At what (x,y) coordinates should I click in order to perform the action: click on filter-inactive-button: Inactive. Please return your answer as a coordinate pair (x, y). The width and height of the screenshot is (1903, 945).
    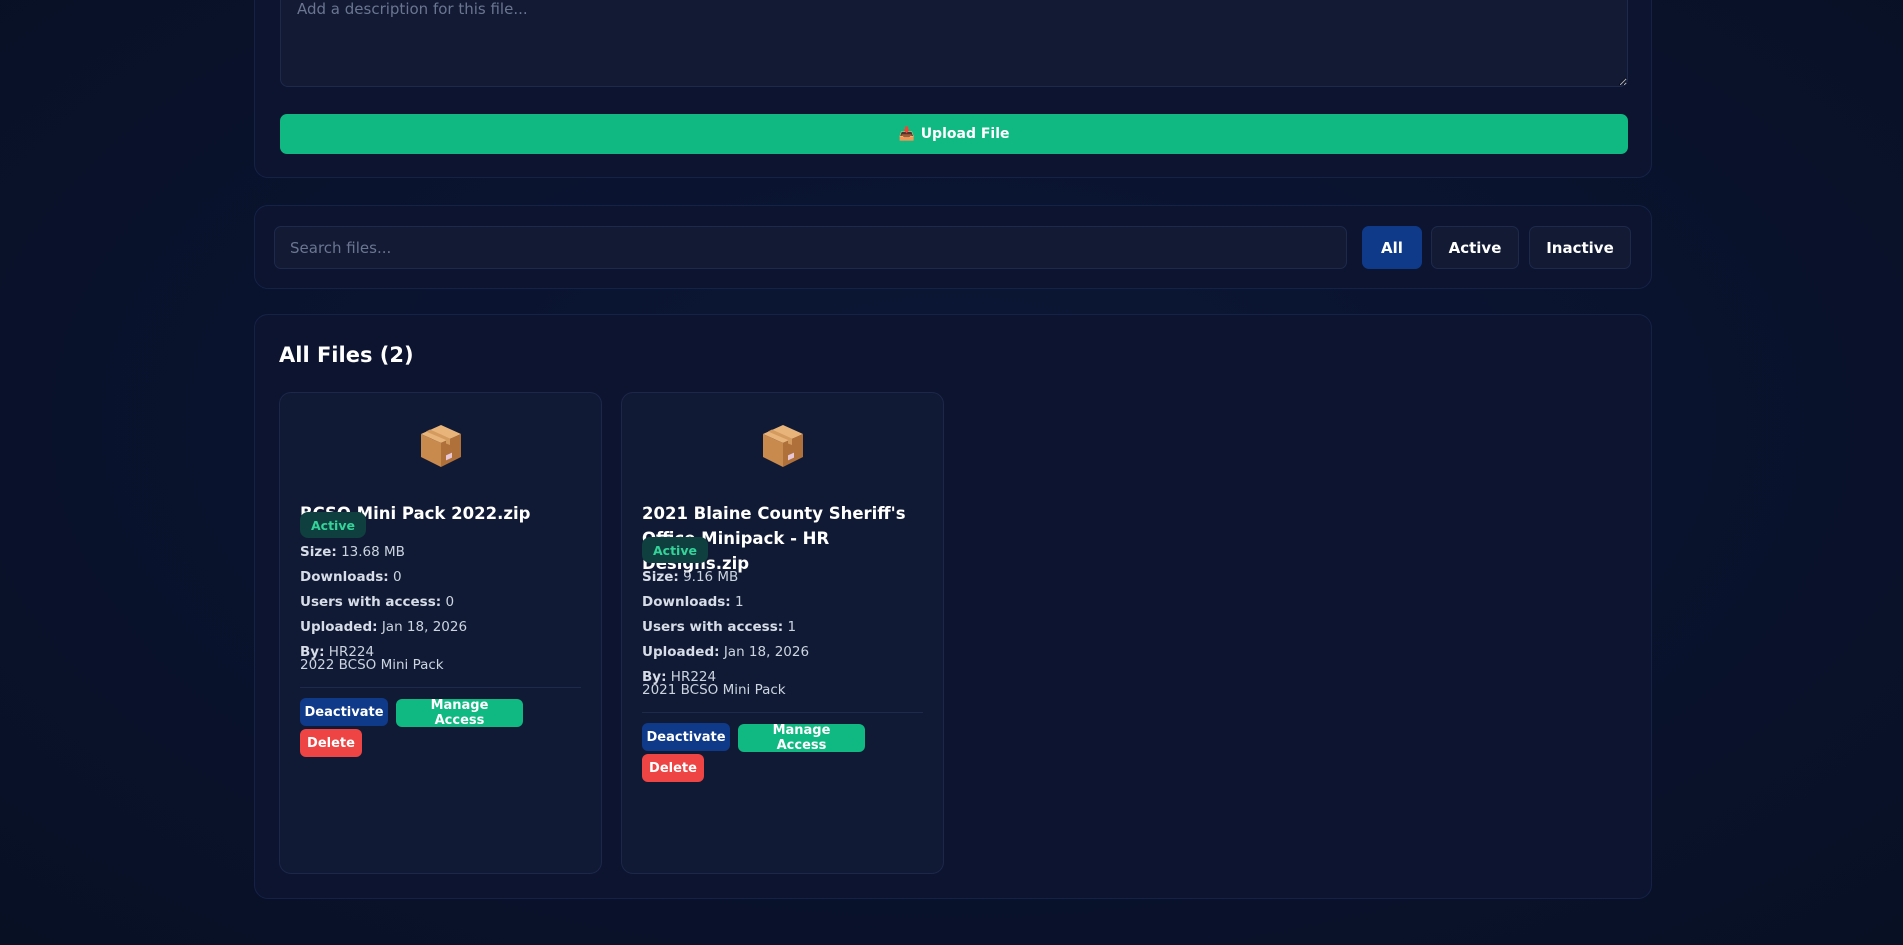
    Looking at the image, I should click on (1580, 247).